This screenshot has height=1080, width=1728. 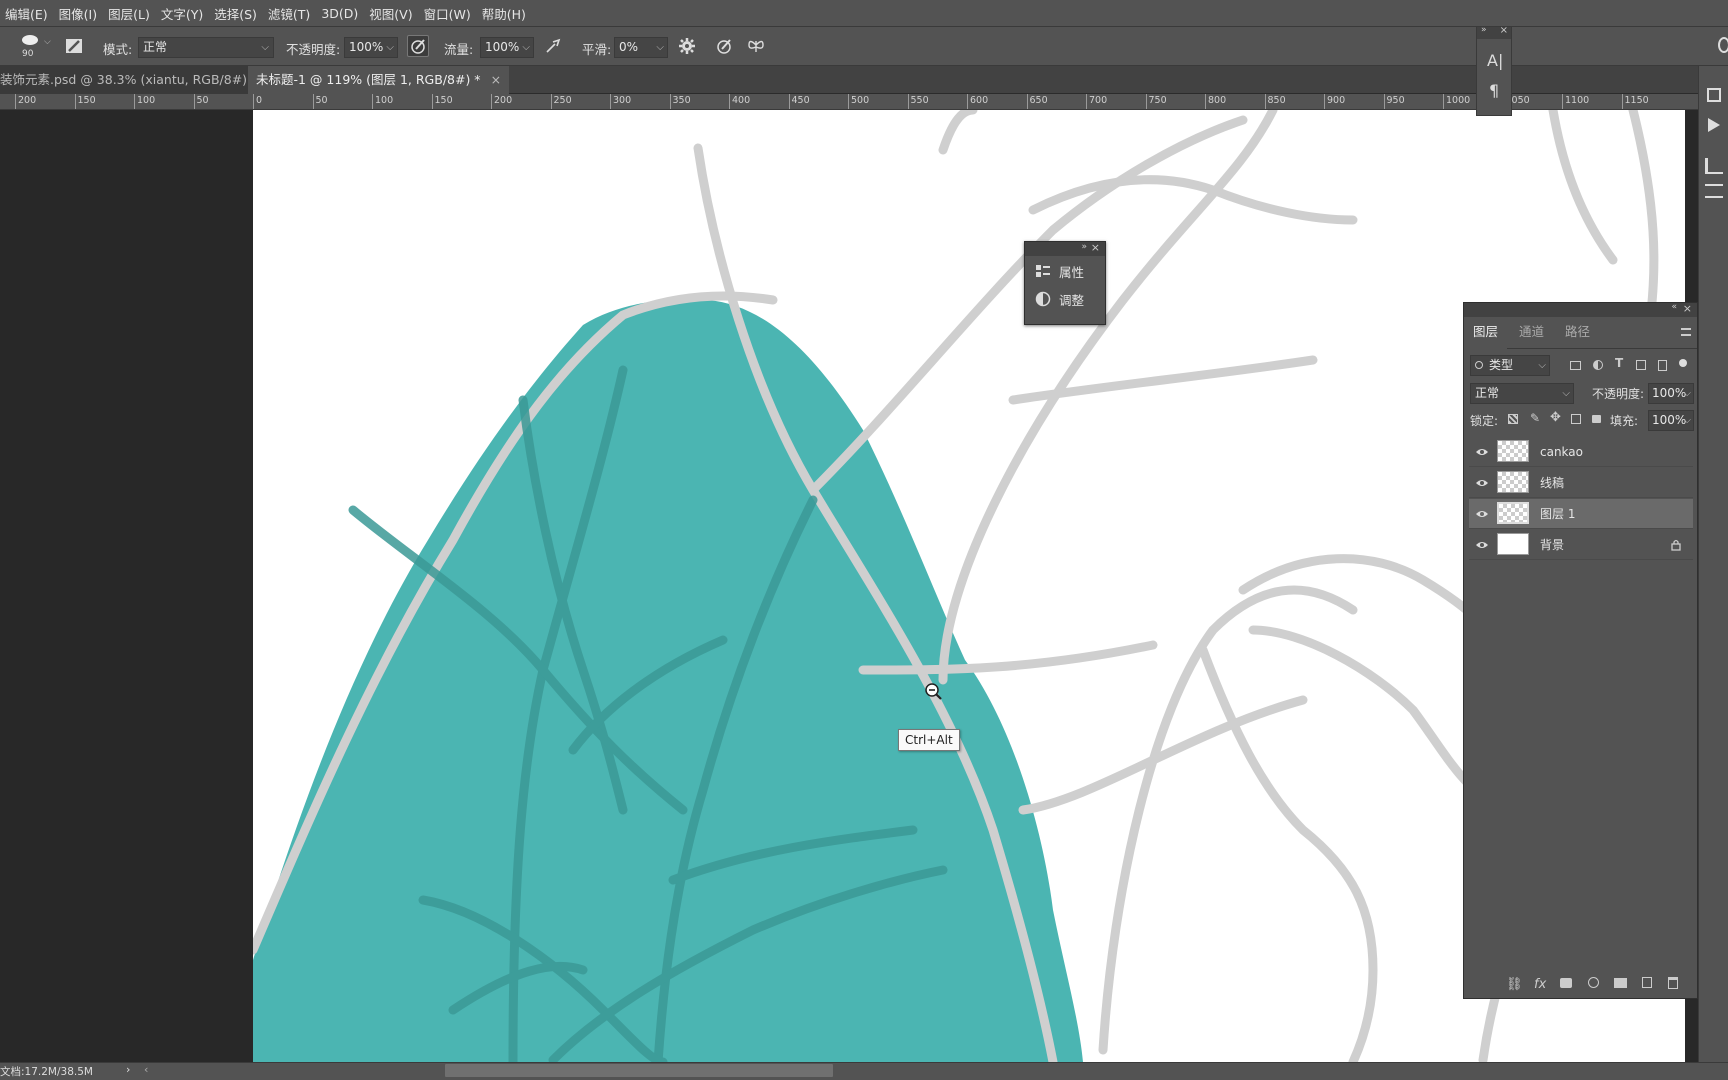 What do you see at coordinates (448, 13) in the screenshot?
I see `menu-item: 窗口(W)` at bounding box center [448, 13].